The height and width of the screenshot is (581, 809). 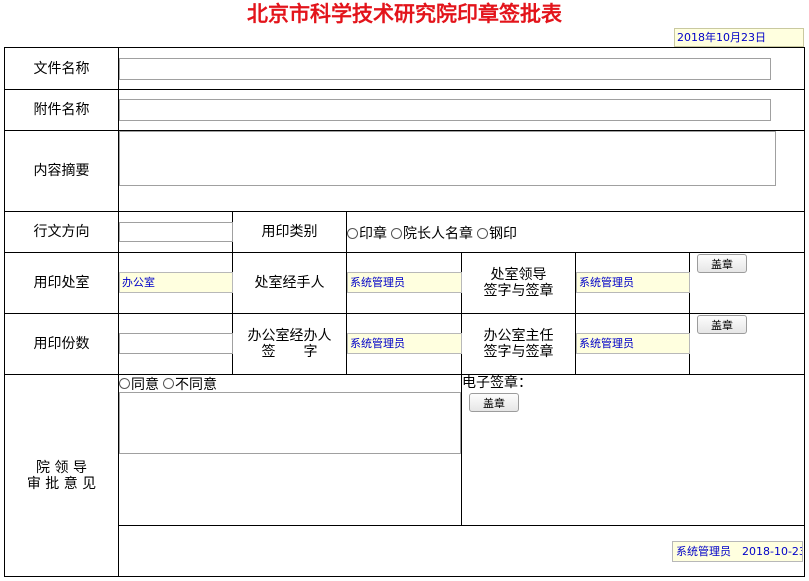 I want to click on file-name-input, so click(x=445, y=69).